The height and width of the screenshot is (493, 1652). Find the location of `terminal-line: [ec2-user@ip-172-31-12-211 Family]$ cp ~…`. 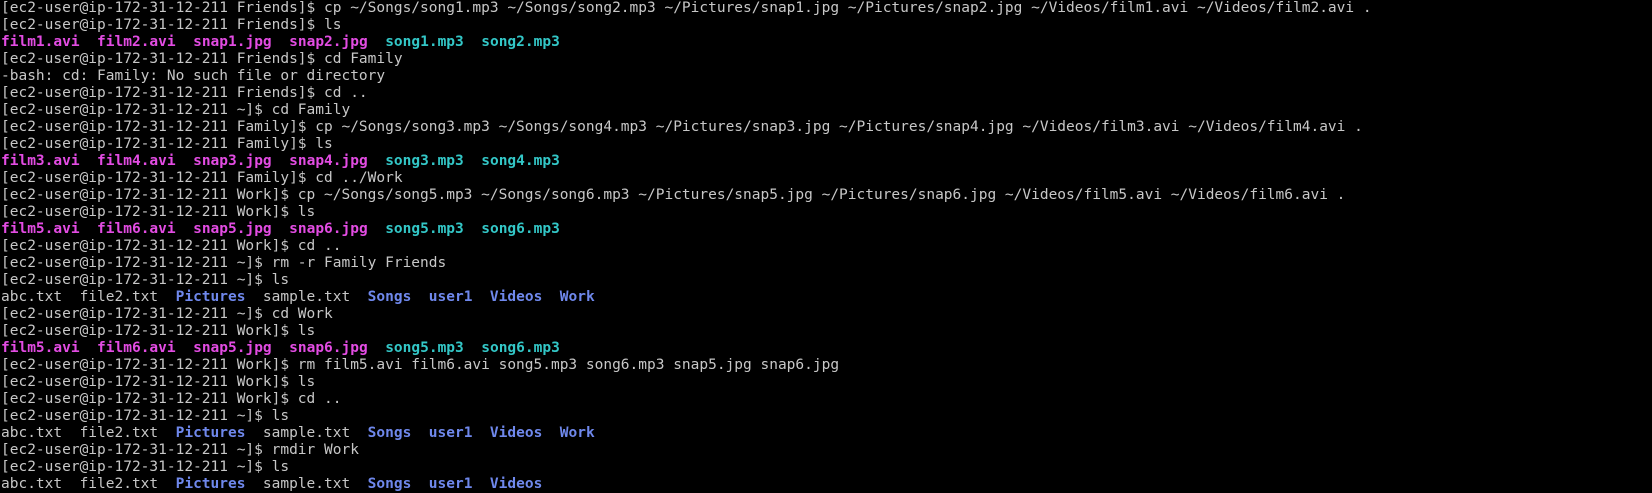

terminal-line: [ec2-user@ip-172-31-12-211 Family]$ cp ~… is located at coordinates (826, 127).